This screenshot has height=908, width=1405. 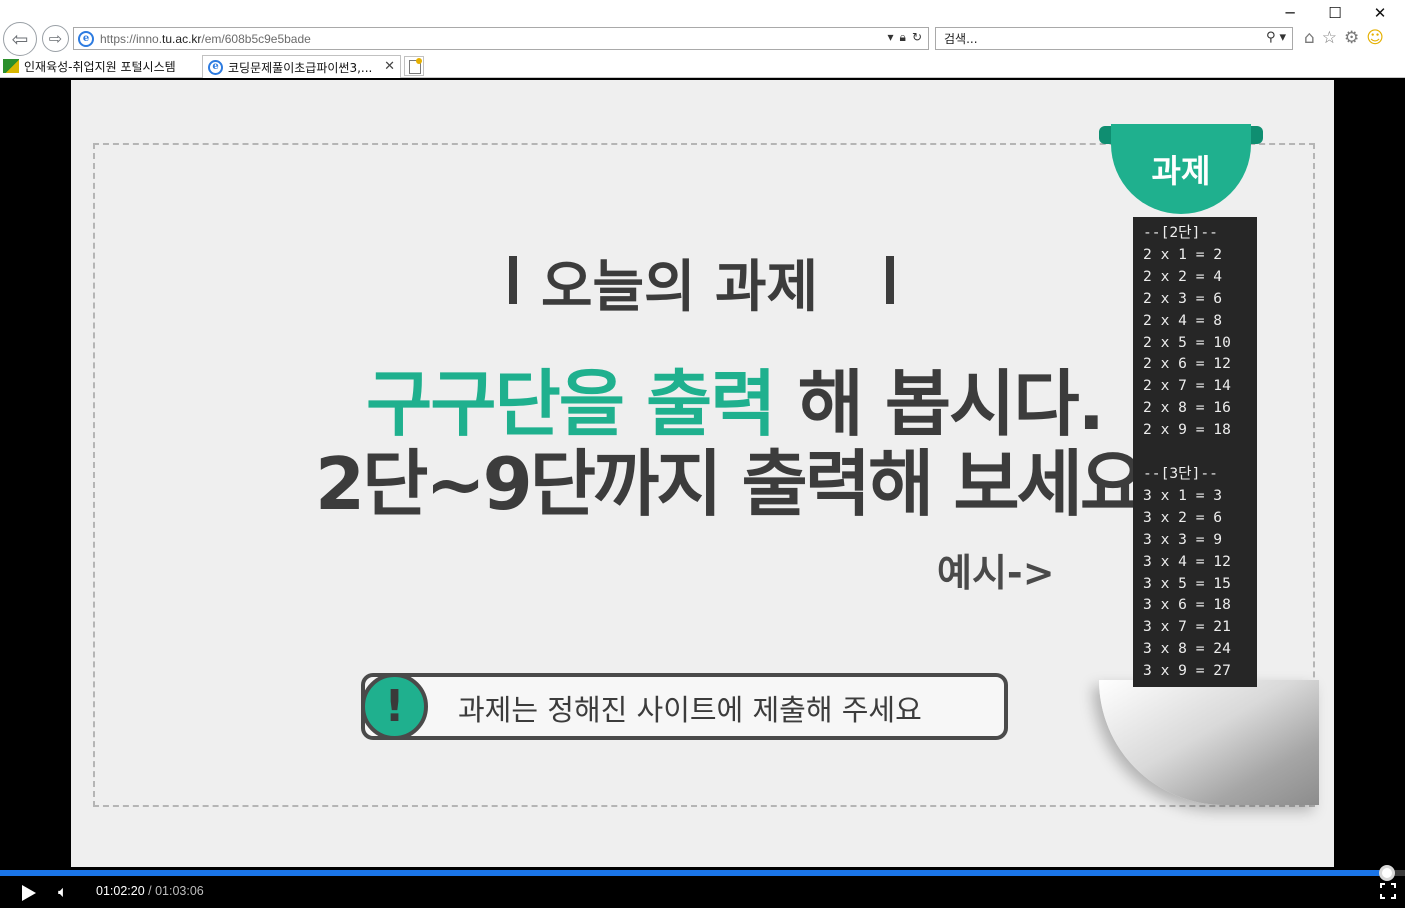 What do you see at coordinates (1187, 364) in the screenshot?
I see `code-line: 2 x 6 = 12` at bounding box center [1187, 364].